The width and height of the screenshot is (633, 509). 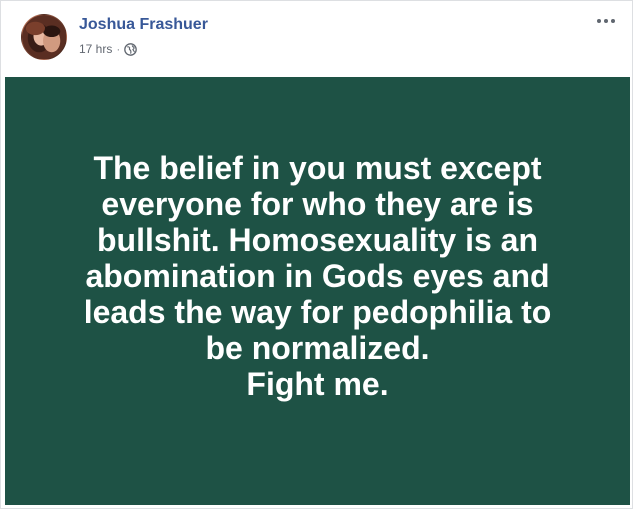 I want to click on post-timestamp: 17 hrs, so click(x=95, y=49).